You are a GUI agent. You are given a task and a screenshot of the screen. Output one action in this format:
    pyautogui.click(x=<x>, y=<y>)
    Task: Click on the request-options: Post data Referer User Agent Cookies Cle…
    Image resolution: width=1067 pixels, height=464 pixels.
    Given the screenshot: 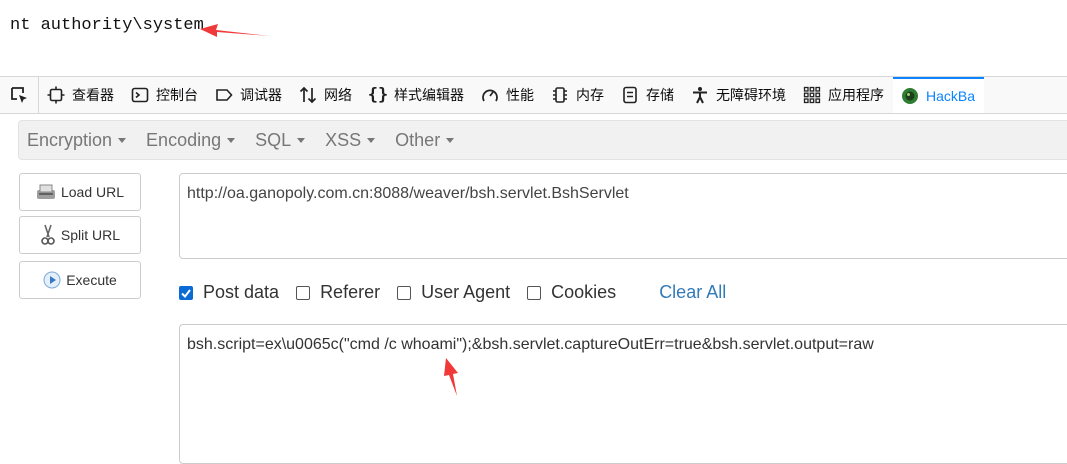 What is the action you would take?
    pyautogui.click(x=452, y=292)
    